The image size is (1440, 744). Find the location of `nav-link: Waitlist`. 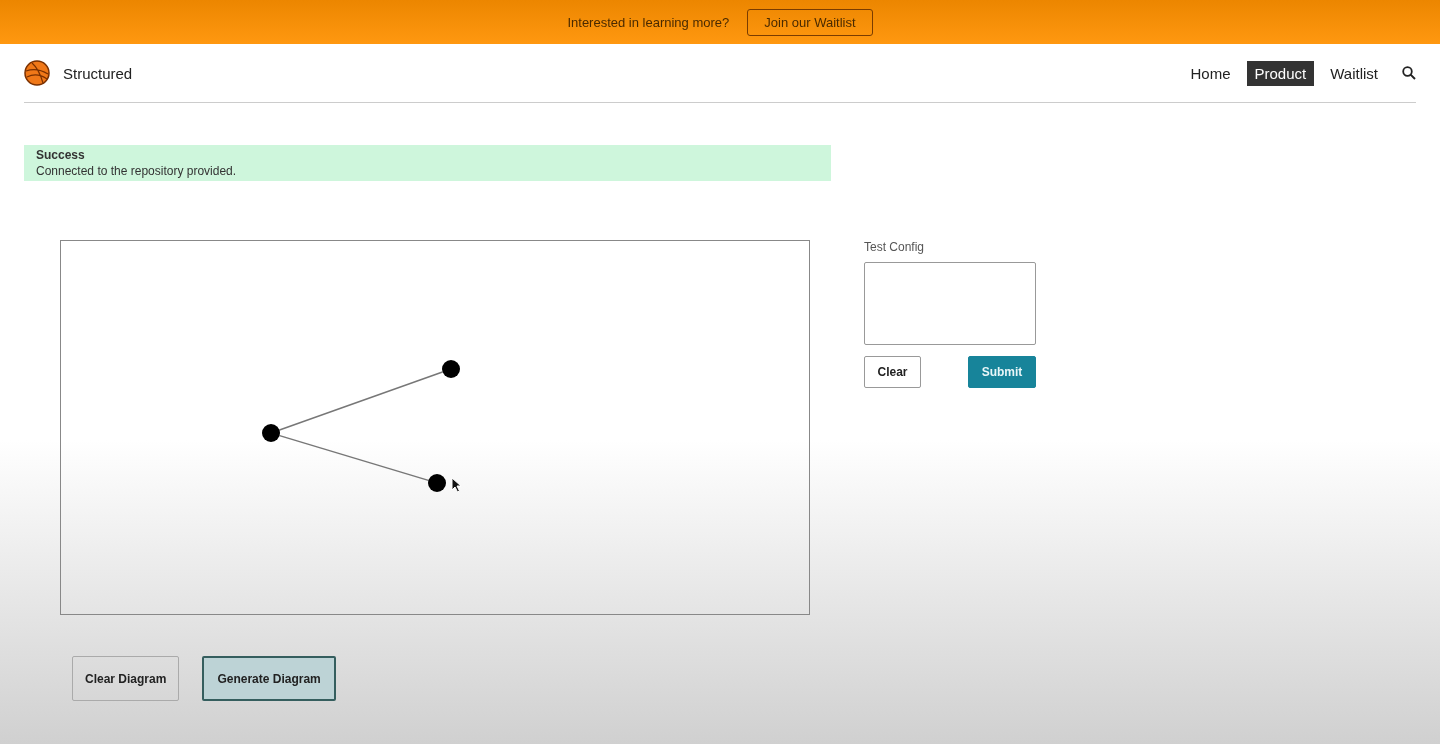

nav-link: Waitlist is located at coordinates (1354, 73).